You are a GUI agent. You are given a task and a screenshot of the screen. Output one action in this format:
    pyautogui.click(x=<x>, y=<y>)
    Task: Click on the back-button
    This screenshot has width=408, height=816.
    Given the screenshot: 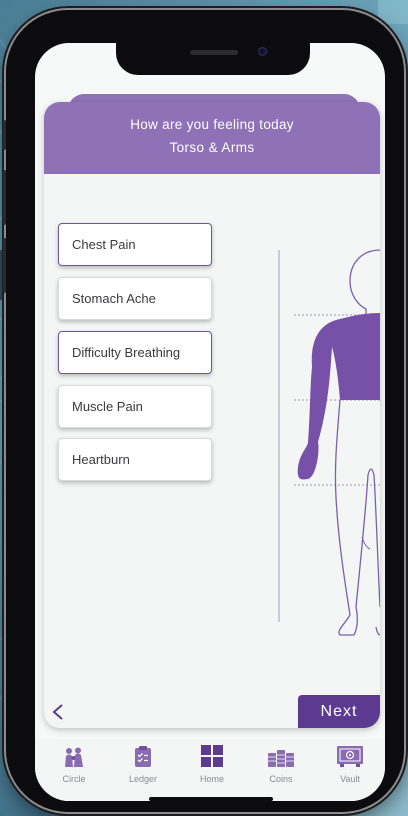 What is the action you would take?
    pyautogui.click(x=171, y=712)
    